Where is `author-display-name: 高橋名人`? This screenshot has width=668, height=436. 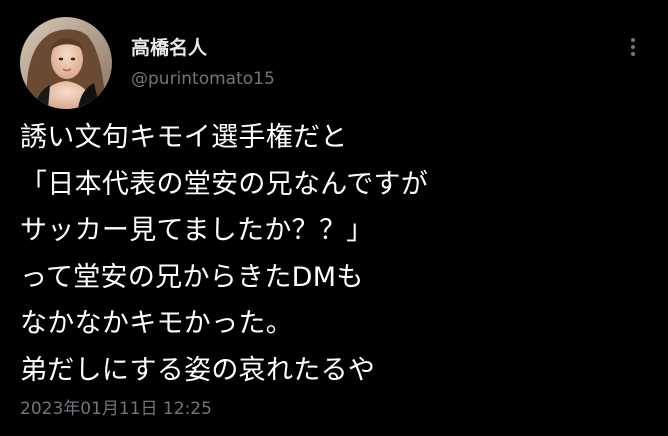 author-display-name: 高橋名人 is located at coordinates (169, 48).